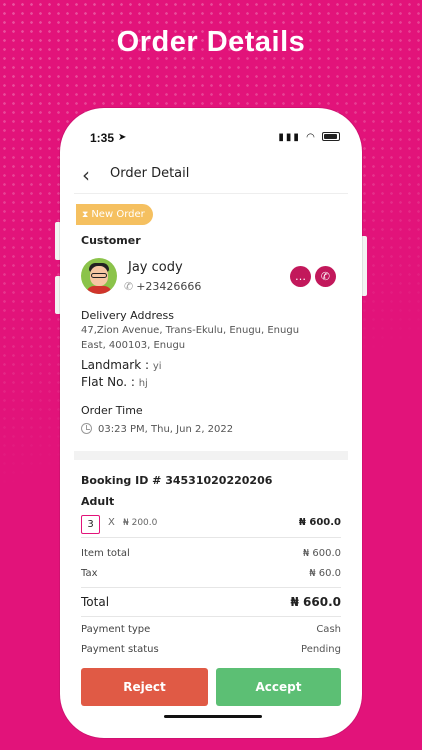 This screenshot has width=422, height=750. What do you see at coordinates (319, 522) in the screenshot?
I see `line-total: ₦ 600.0` at bounding box center [319, 522].